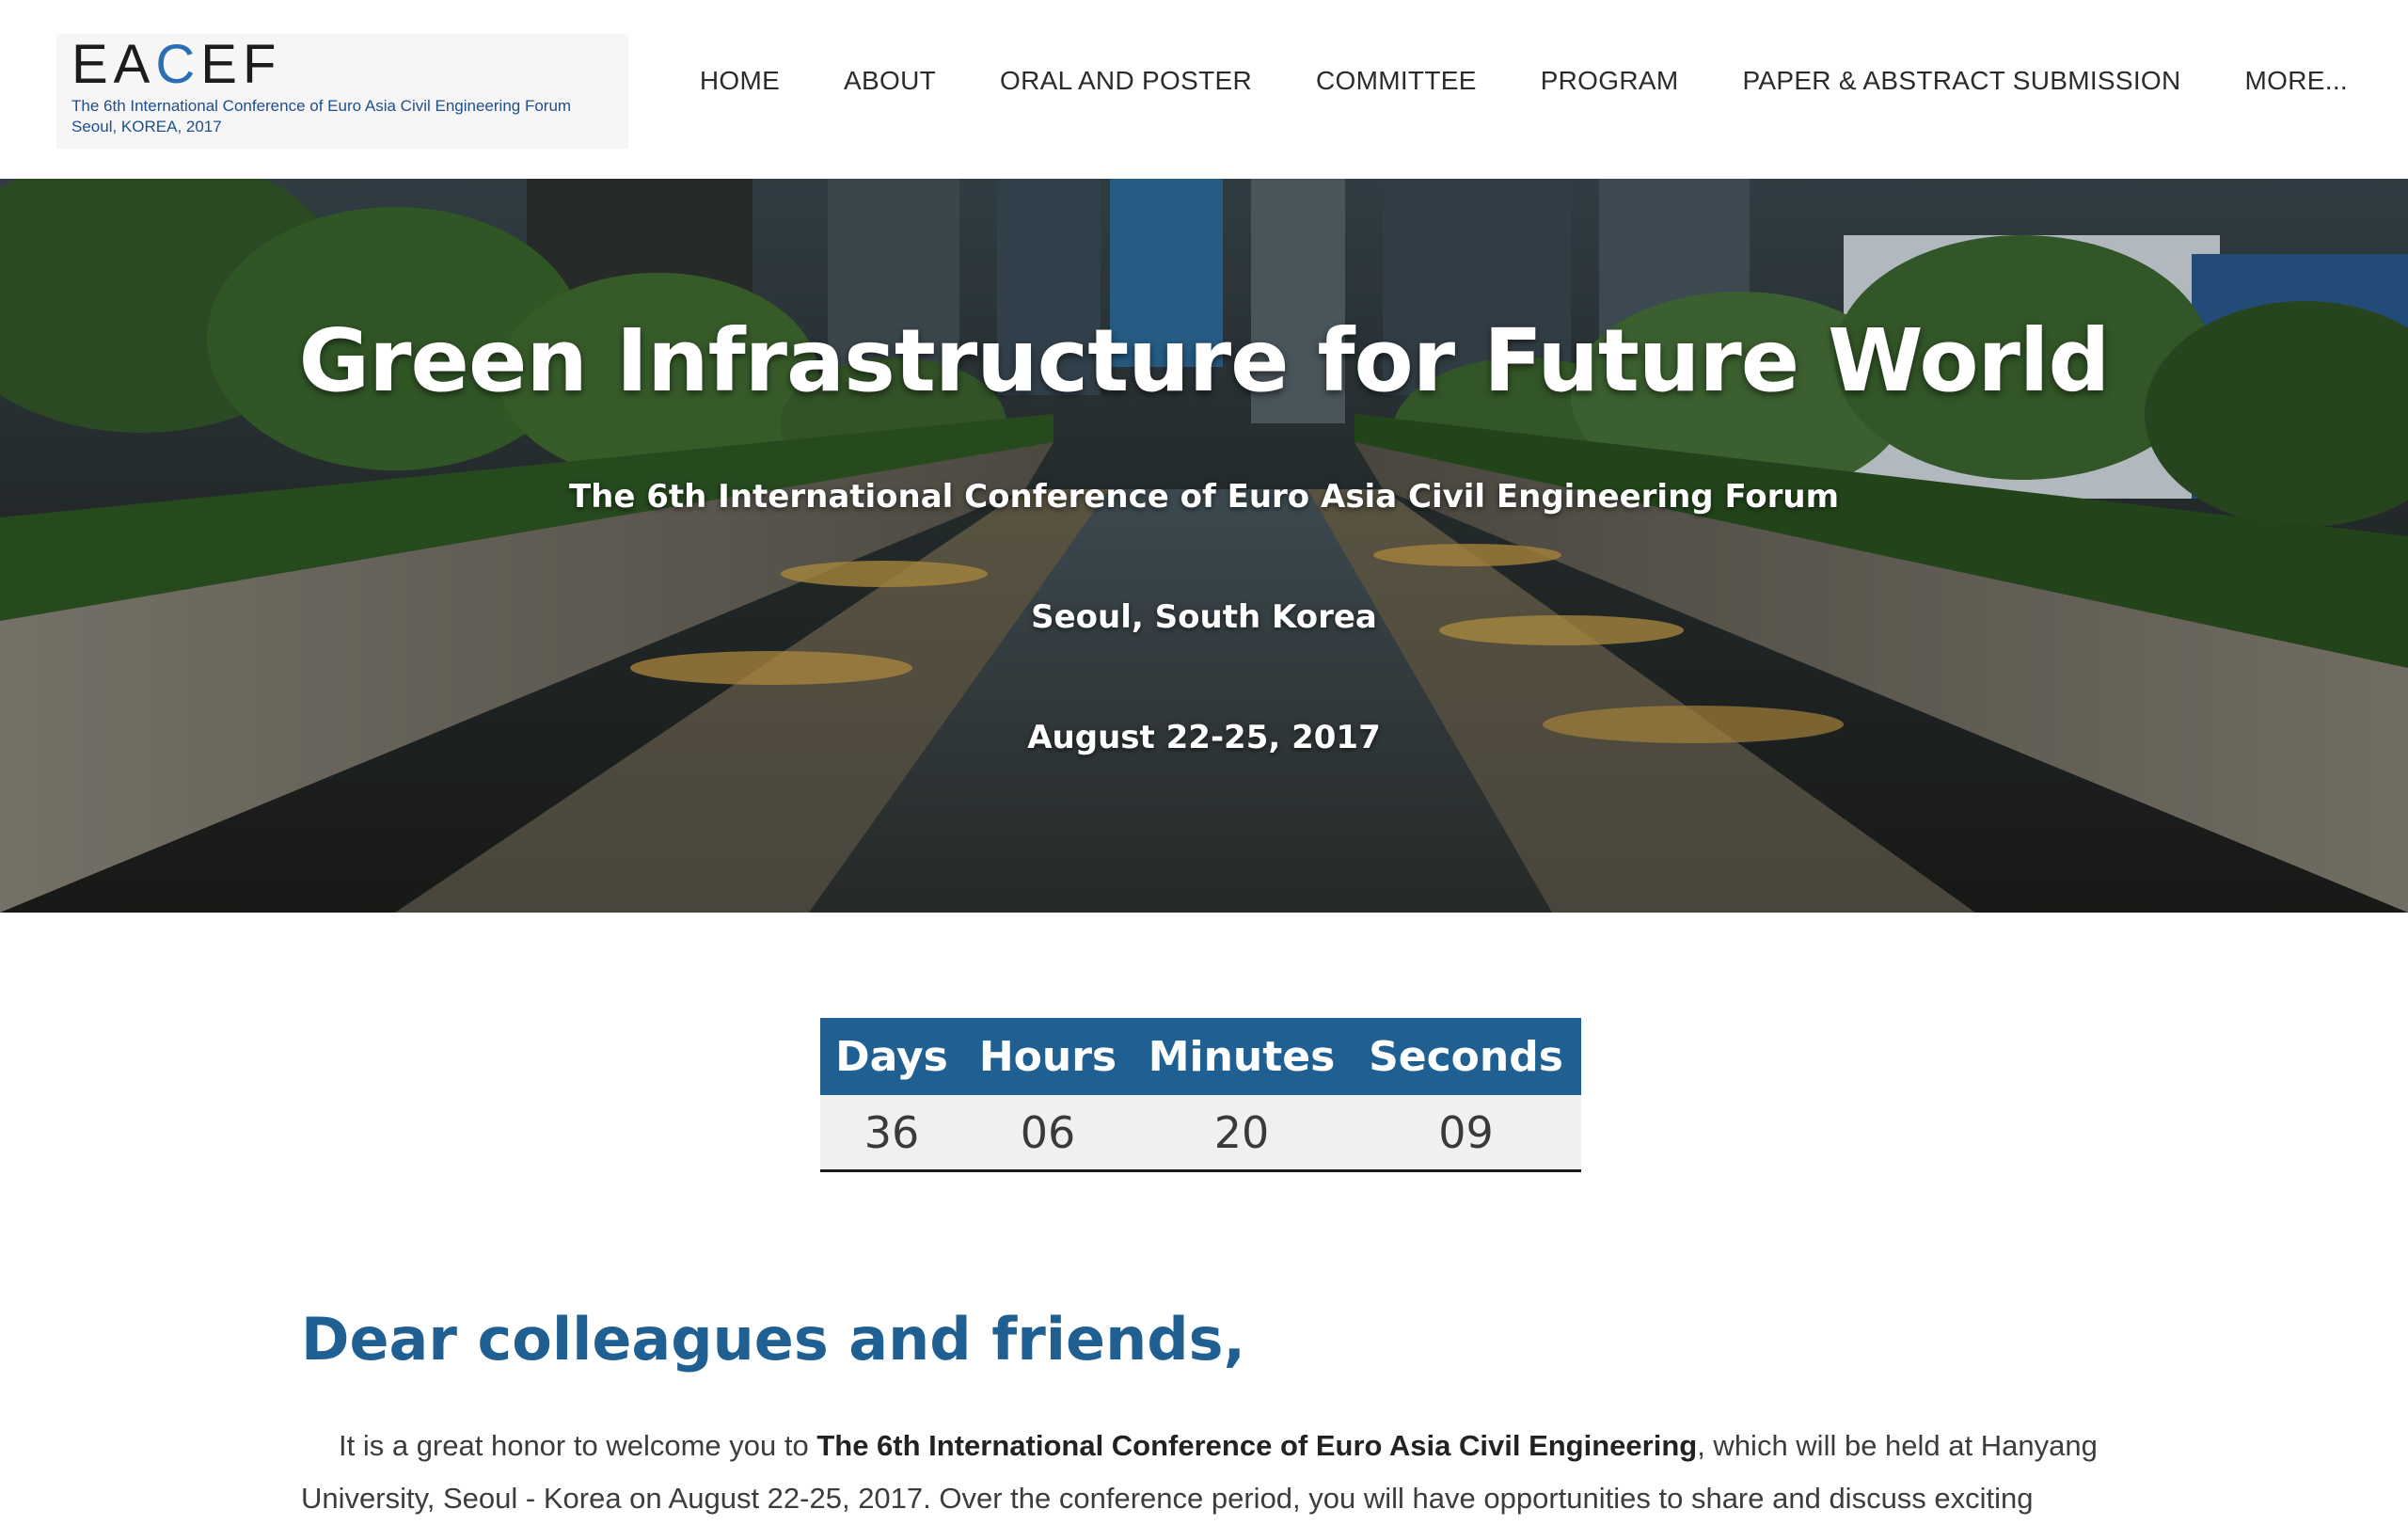 This screenshot has width=2408, height=1525. Describe the element at coordinates (774, 1339) in the screenshot. I see `welcome-heading: Dear colleagues and friends,` at that location.